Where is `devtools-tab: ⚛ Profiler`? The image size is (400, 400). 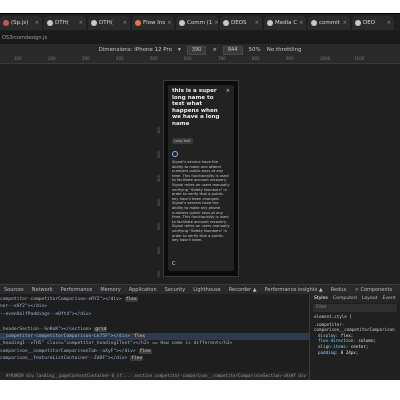
devtools-tab: ⚛ Profiler is located at coordinates (398, 290).